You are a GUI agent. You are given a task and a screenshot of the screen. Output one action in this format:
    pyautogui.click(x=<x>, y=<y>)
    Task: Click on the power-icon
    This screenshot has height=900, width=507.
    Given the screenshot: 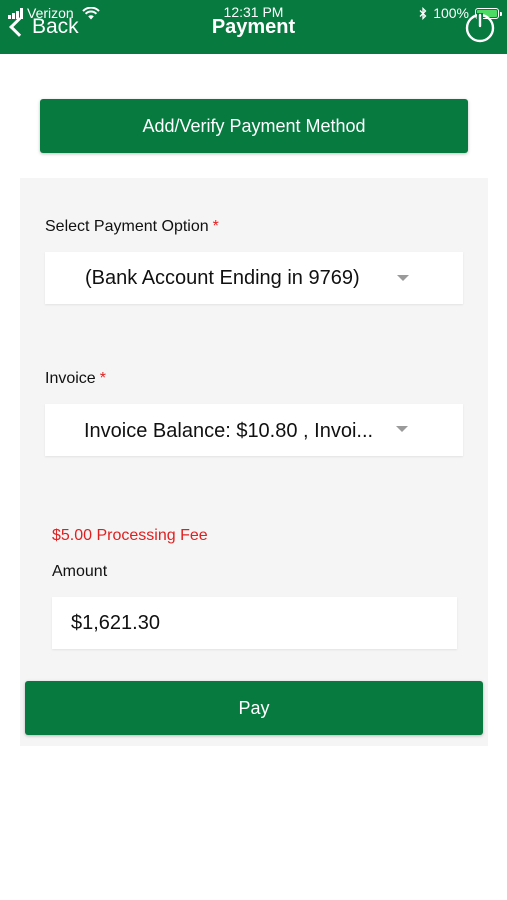 What is the action you would take?
    pyautogui.click(x=480, y=27)
    